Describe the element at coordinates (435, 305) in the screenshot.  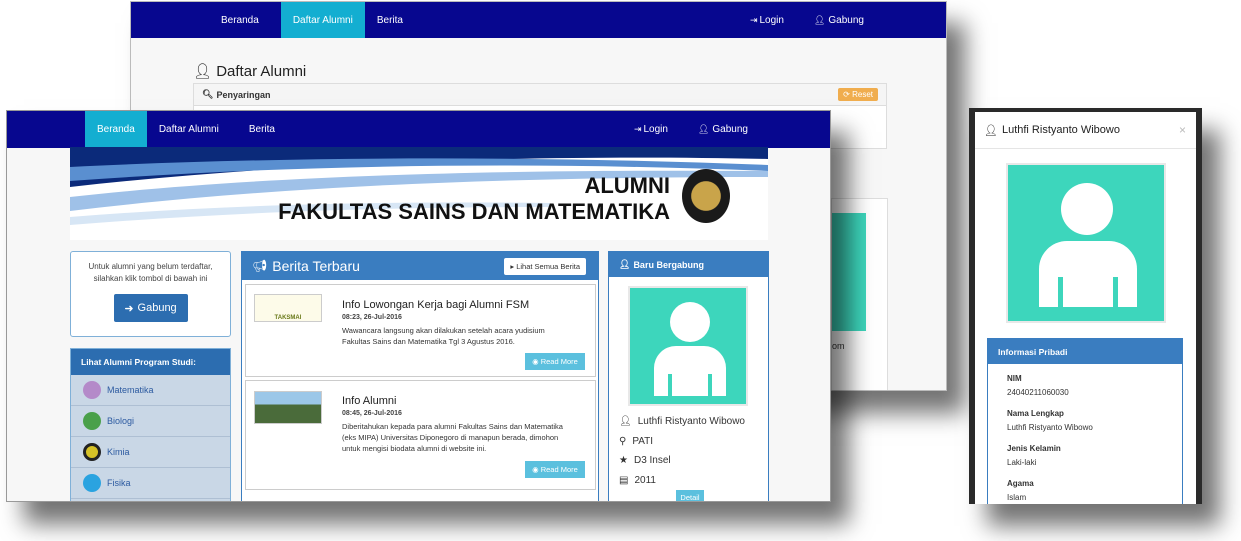
I see `news-item-title: Info Lowongan Kerja bagi Alumni FSM` at that location.